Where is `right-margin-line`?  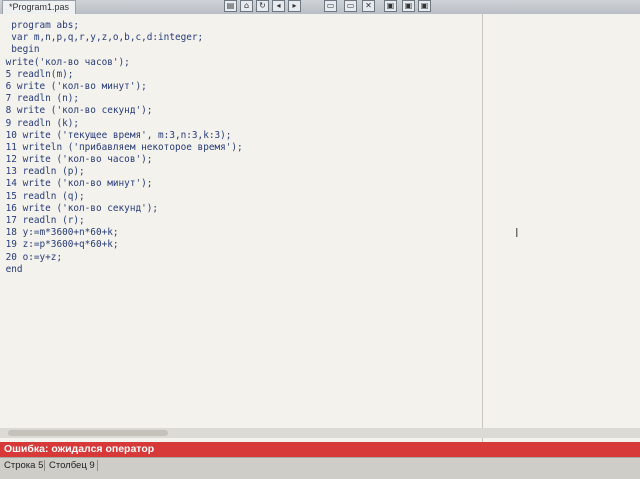 right-margin-line is located at coordinates (482, 228).